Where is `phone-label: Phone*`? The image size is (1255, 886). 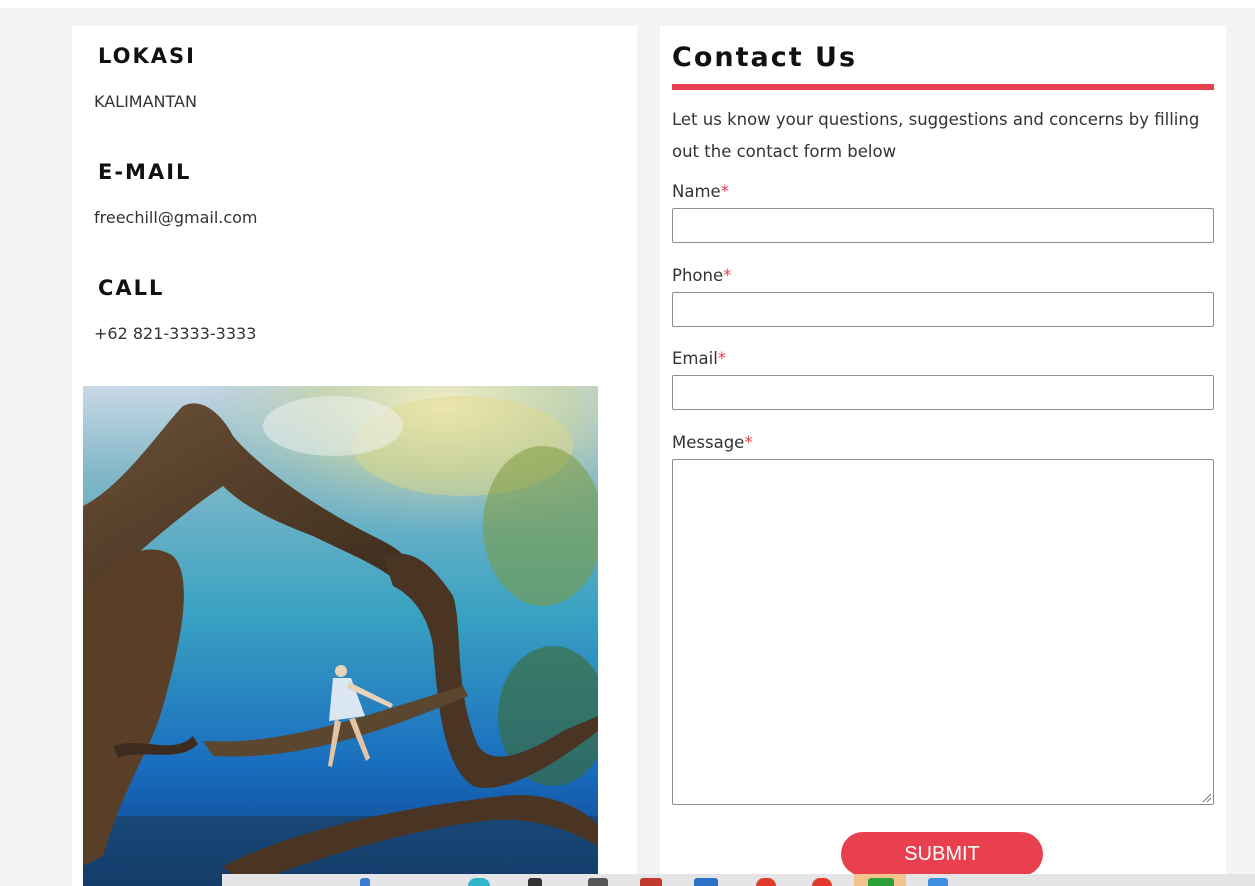
phone-label: Phone* is located at coordinates (701, 275).